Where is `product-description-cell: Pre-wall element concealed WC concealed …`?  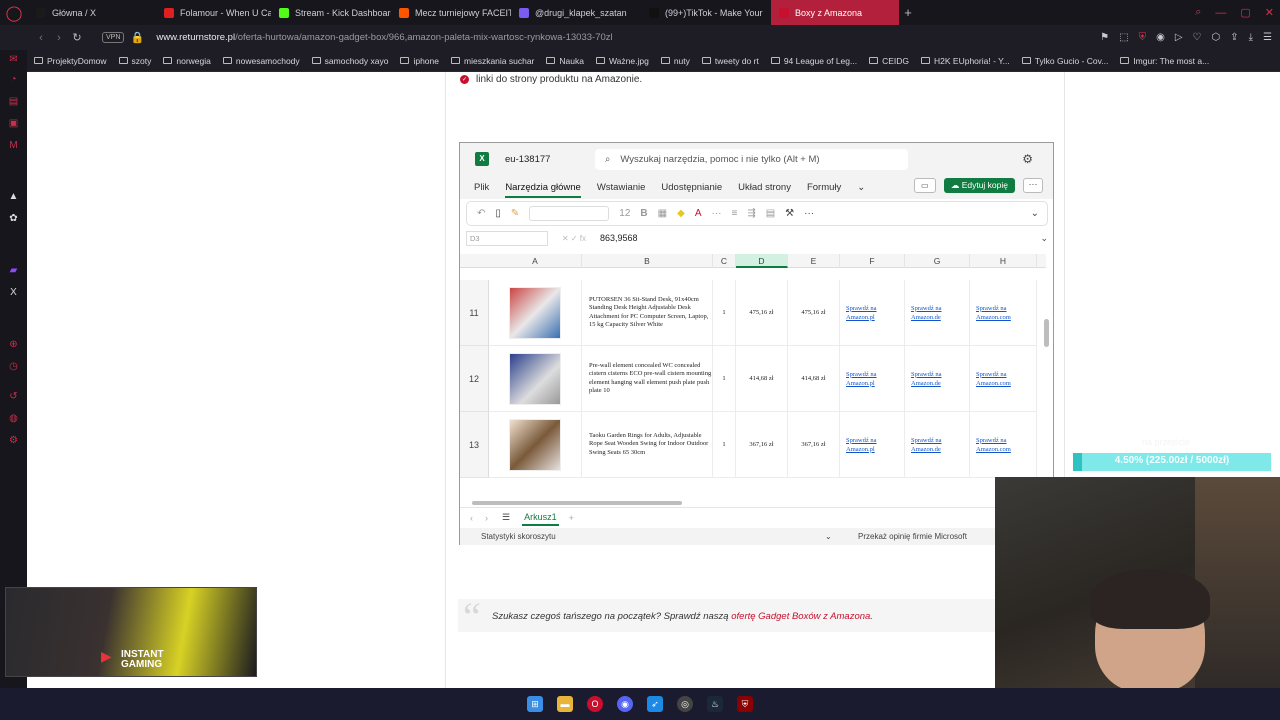 product-description-cell: Pre-wall element concealed WC concealed … is located at coordinates (647, 379).